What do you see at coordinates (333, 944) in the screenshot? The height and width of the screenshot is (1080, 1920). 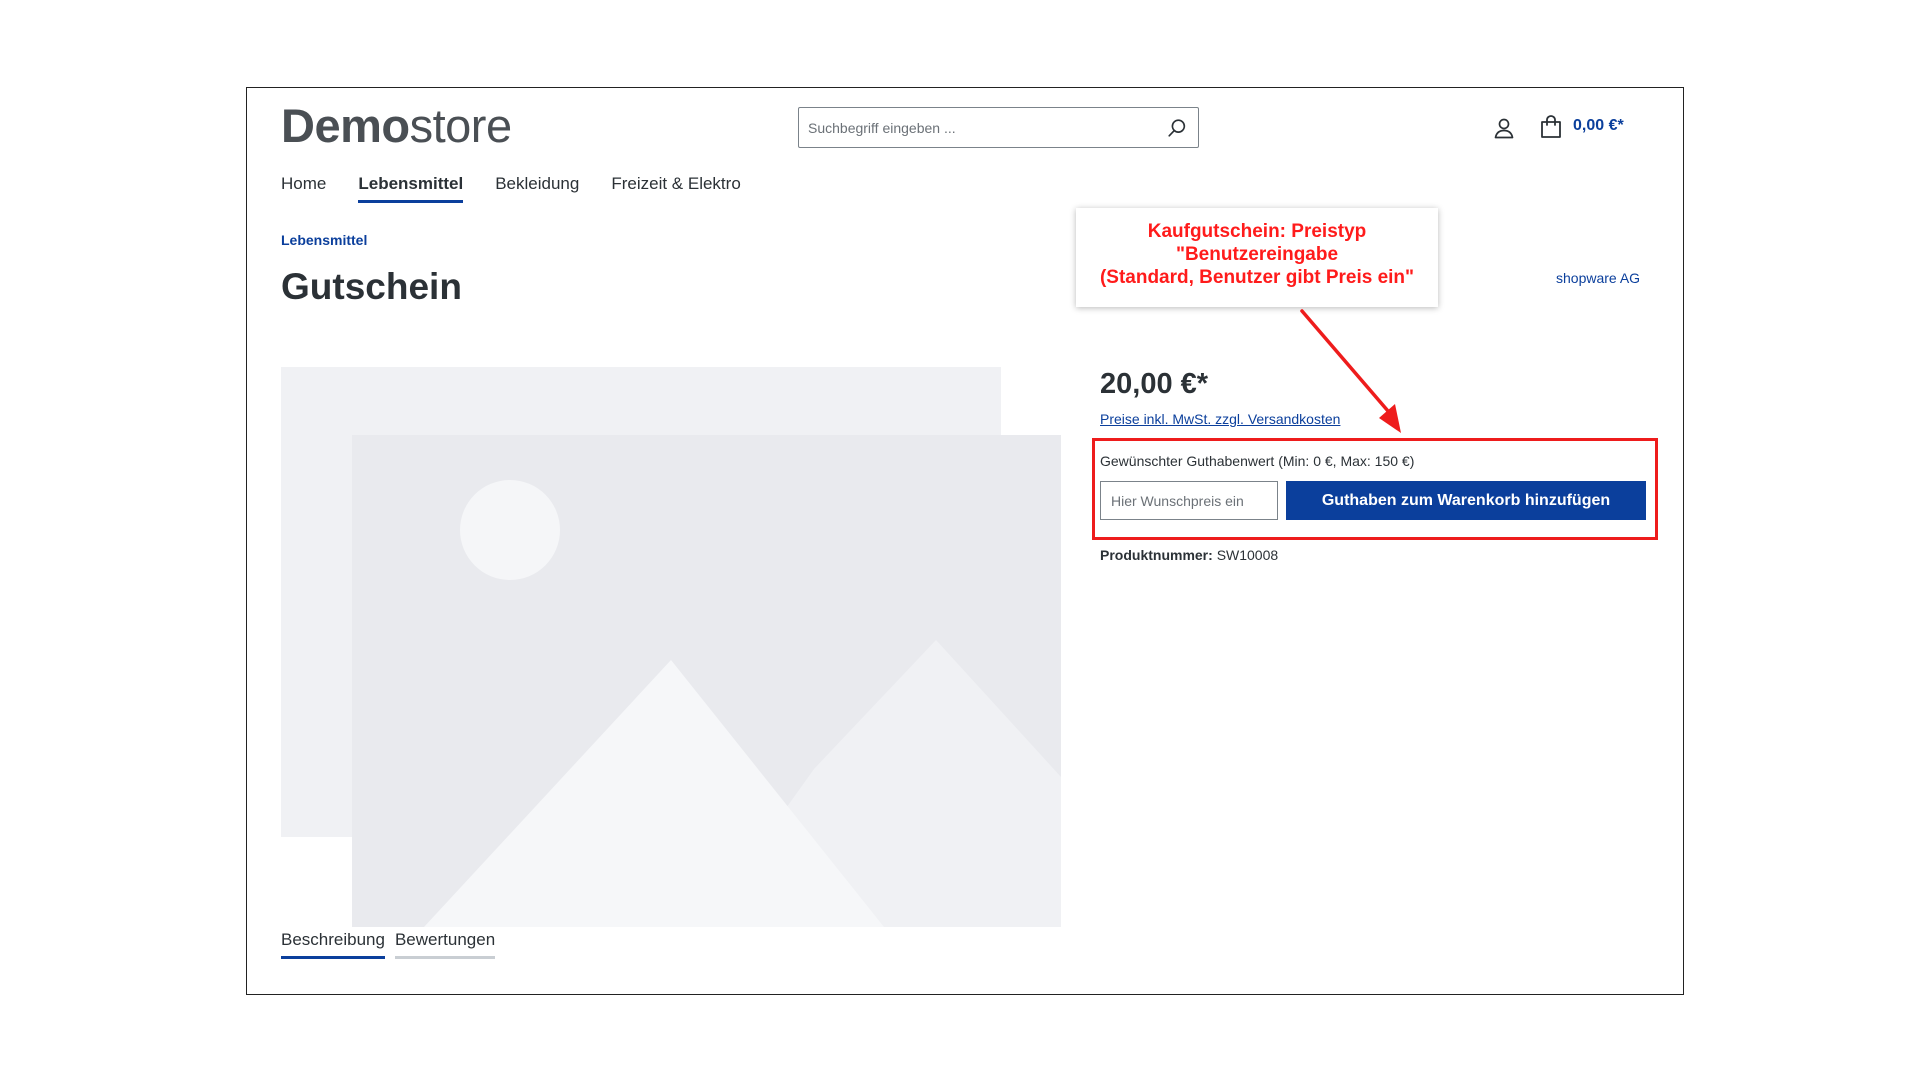 I see `tab-beschreibung: Beschreibung` at bounding box center [333, 944].